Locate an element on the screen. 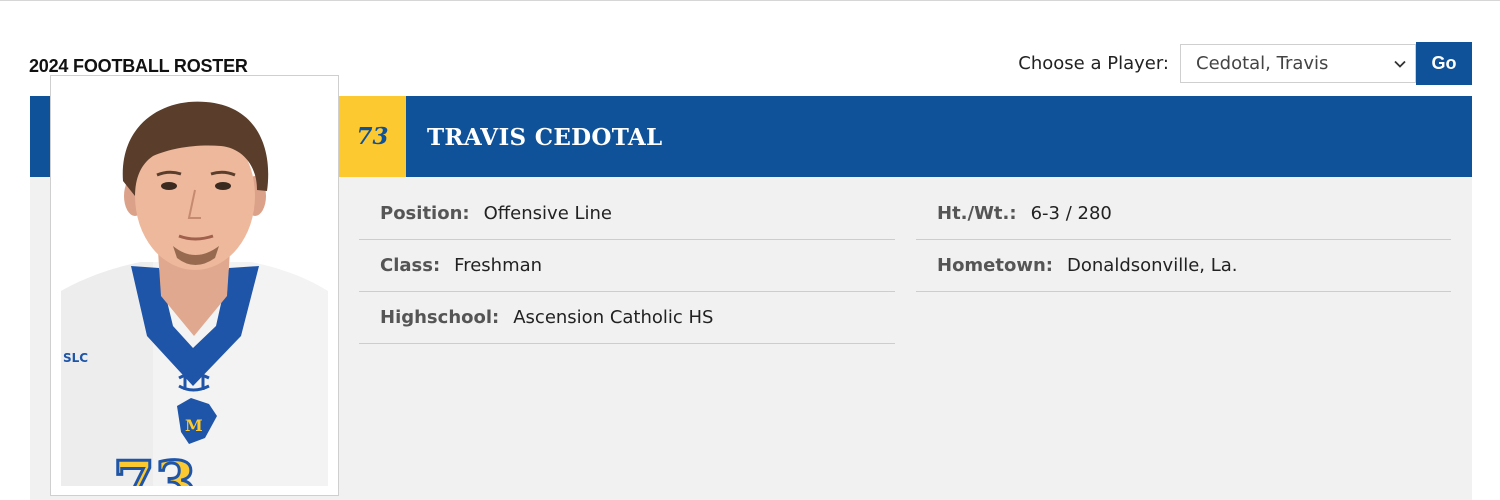  info-value: Freshman is located at coordinates (498, 265).